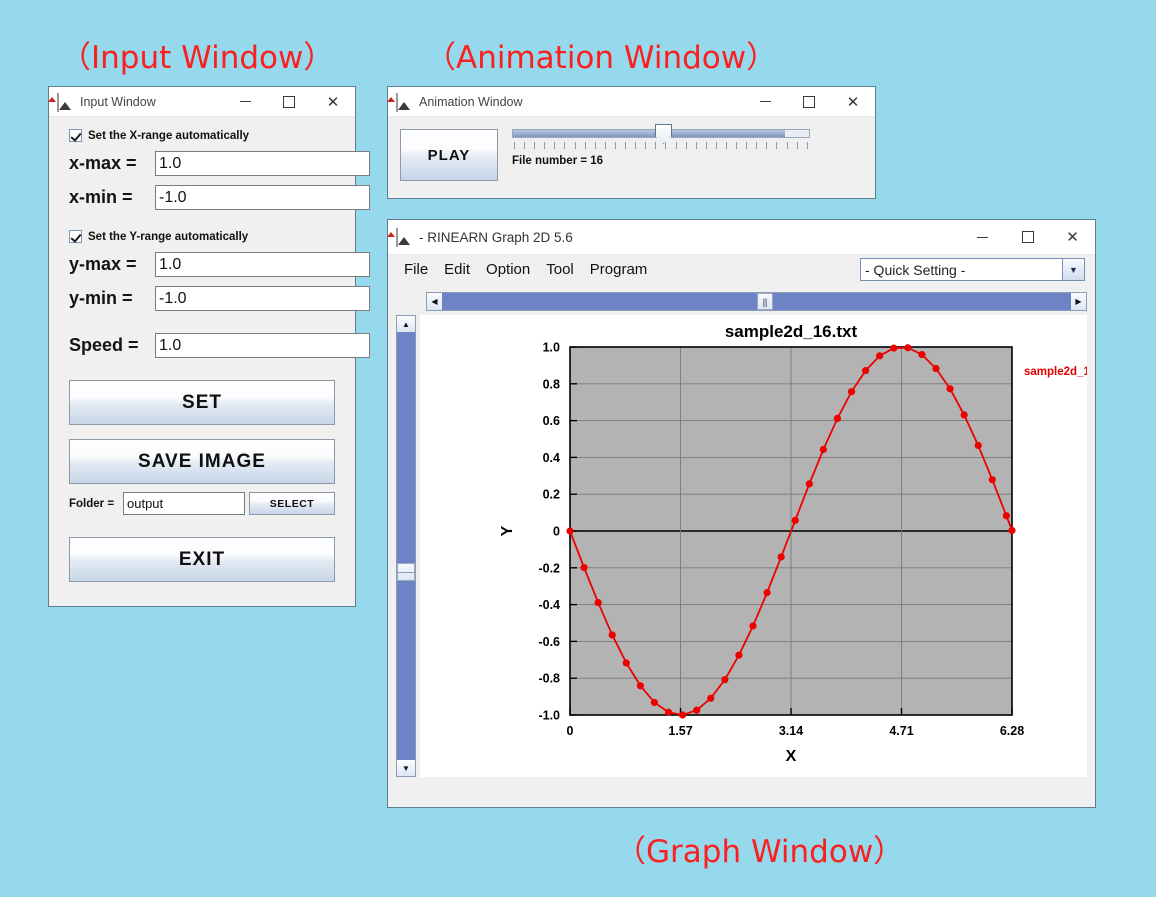 The width and height of the screenshot is (1156, 897). I want to click on svg-text: -1.0, so click(549, 716).